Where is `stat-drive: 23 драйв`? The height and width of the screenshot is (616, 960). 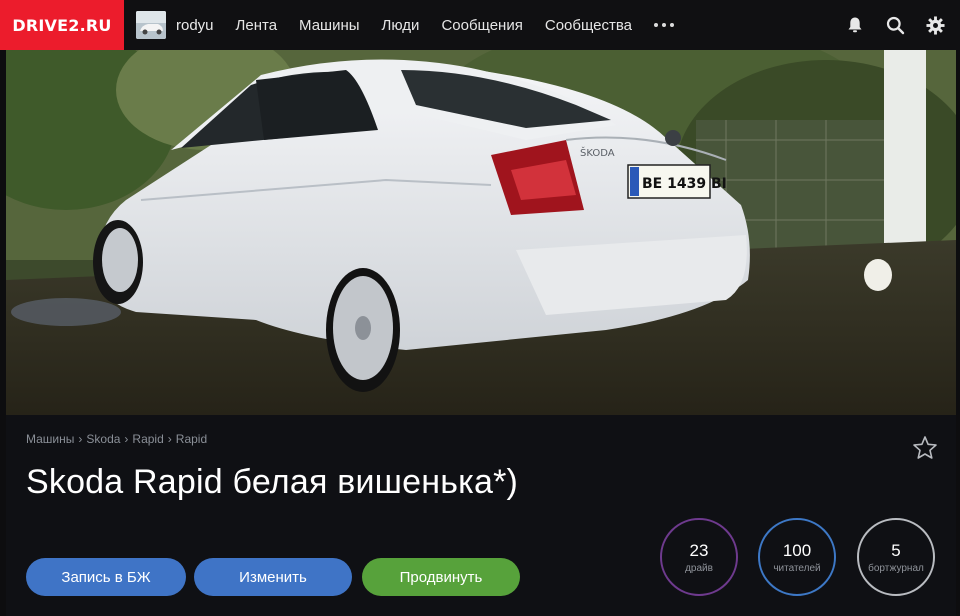
stat-drive: 23 драйв is located at coordinates (699, 557).